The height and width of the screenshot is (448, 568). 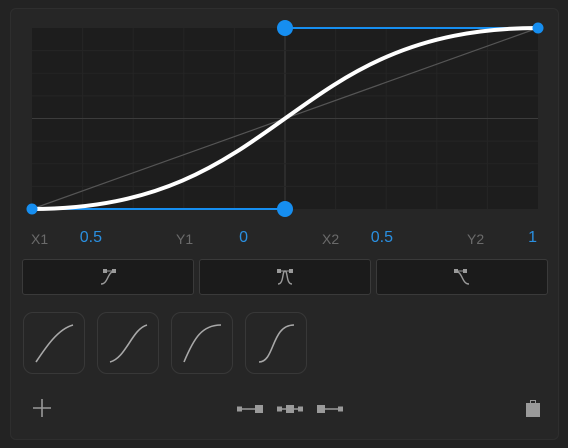 I want to click on add-preset-button, so click(x=42, y=408).